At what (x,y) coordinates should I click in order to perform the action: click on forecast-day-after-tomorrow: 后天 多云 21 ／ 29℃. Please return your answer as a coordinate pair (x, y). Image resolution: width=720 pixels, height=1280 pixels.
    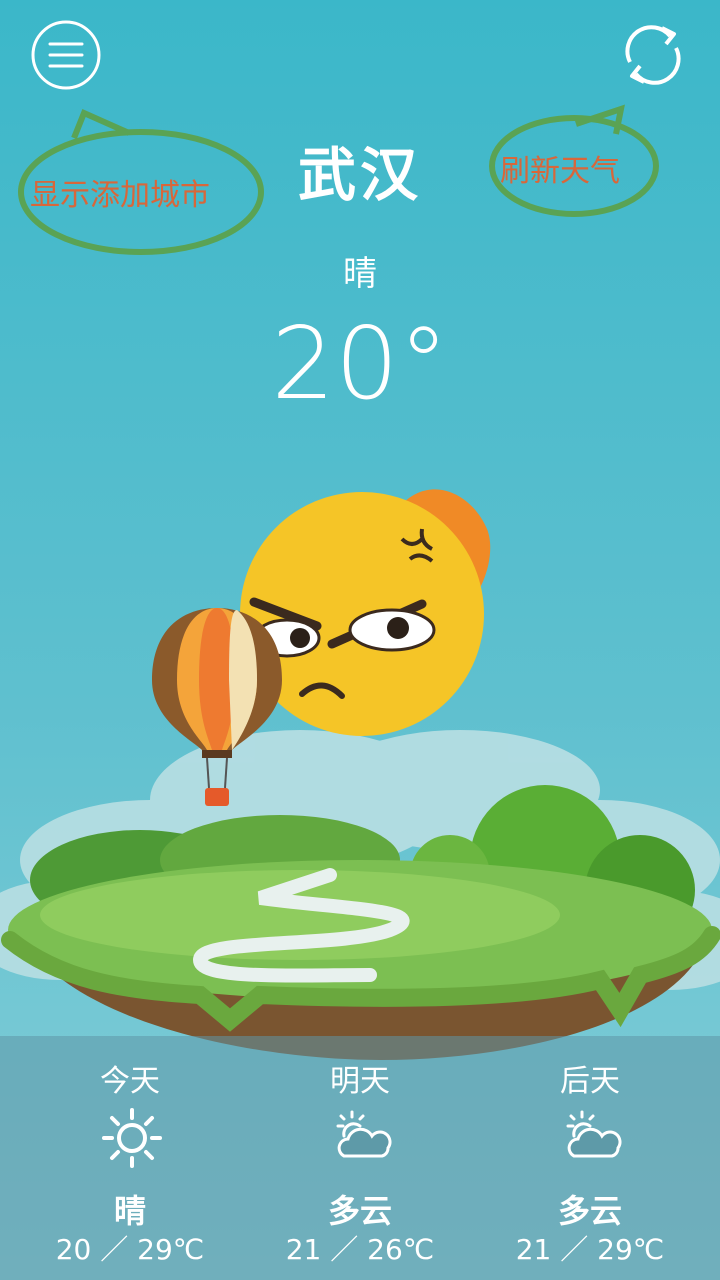
    Looking at the image, I should click on (590, 1158).